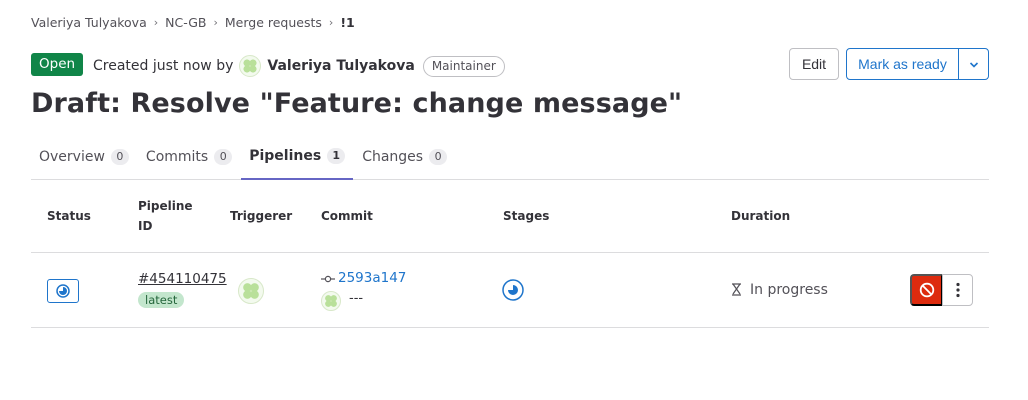 The height and width of the screenshot is (400, 1028). What do you see at coordinates (182, 279) in the screenshot?
I see `pipeline-id-link: #454110475` at bounding box center [182, 279].